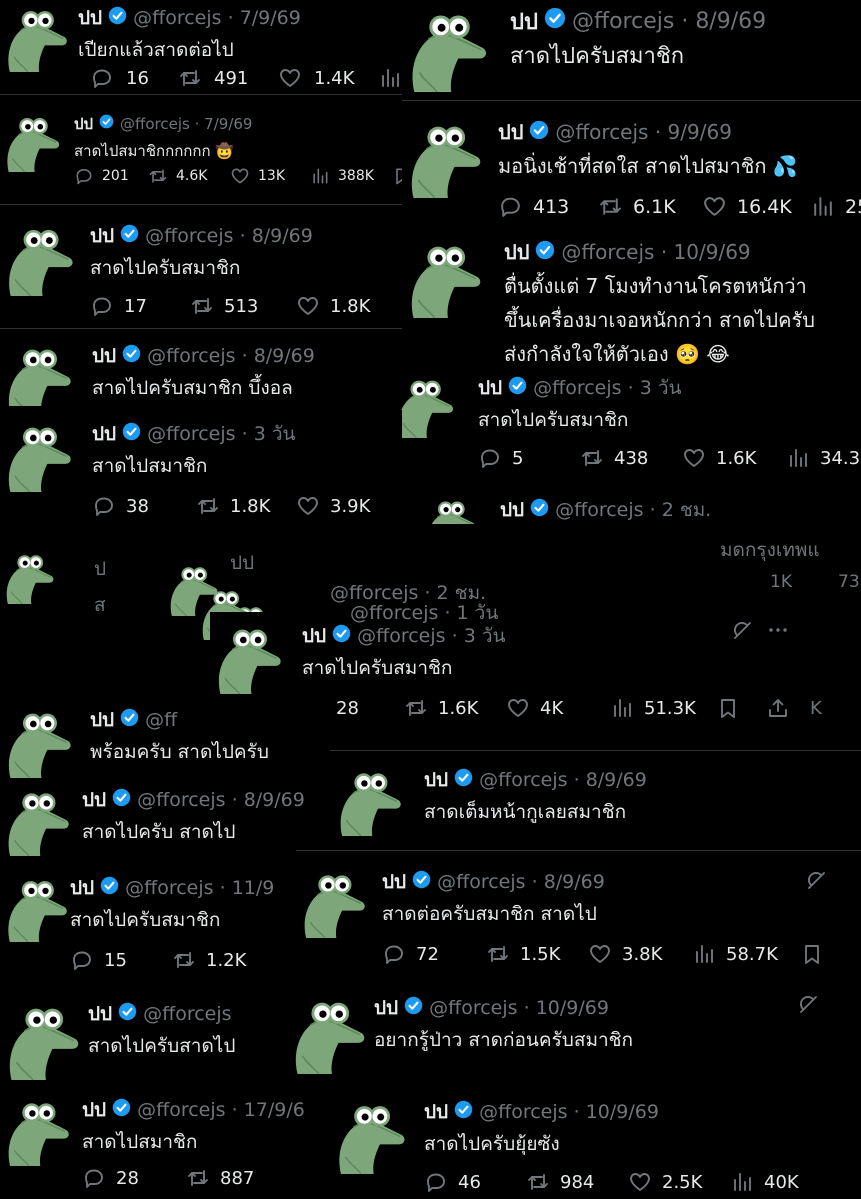  Describe the element at coordinates (778, 708) in the screenshot. I see `share-button` at that location.